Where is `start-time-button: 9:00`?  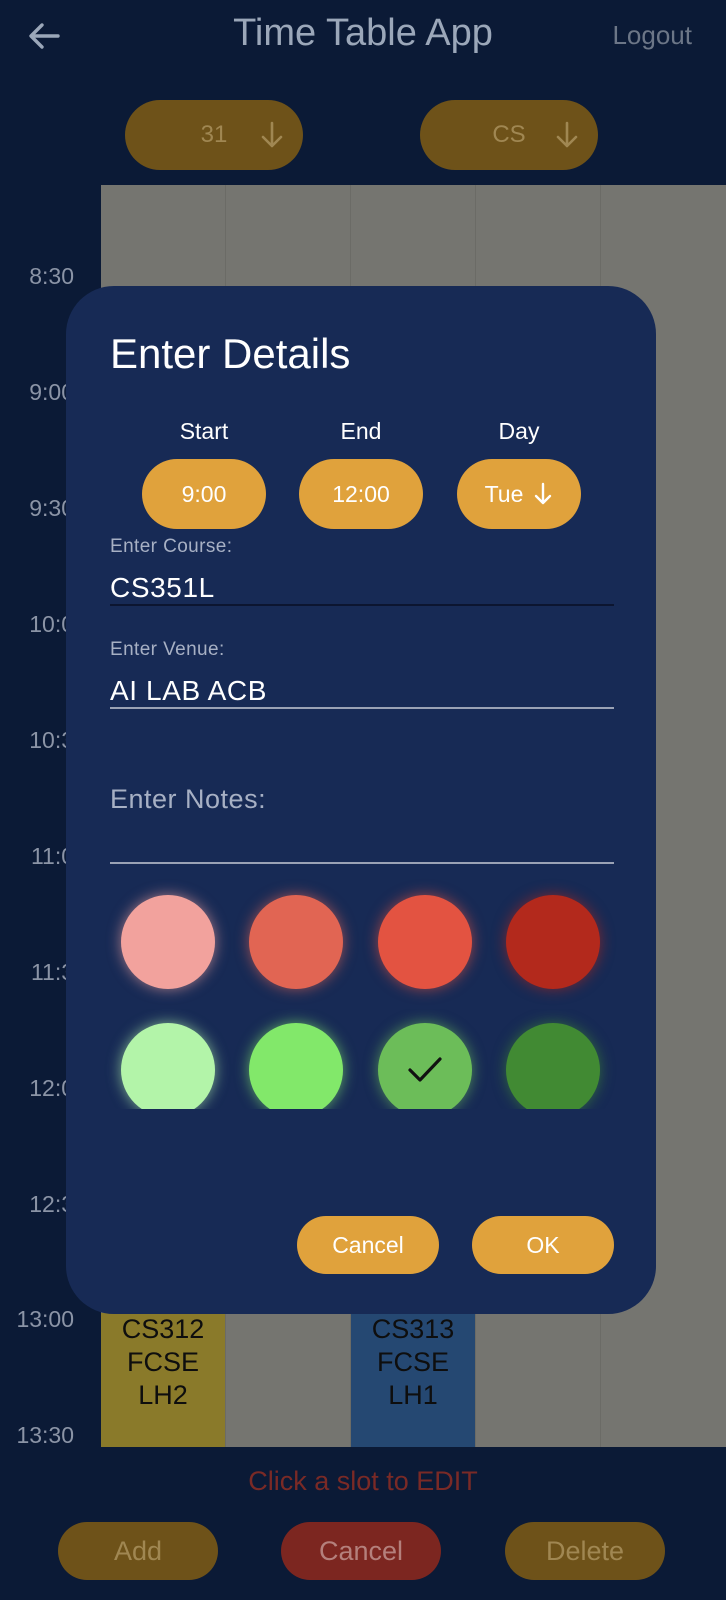
start-time-button: 9:00 is located at coordinates (204, 494).